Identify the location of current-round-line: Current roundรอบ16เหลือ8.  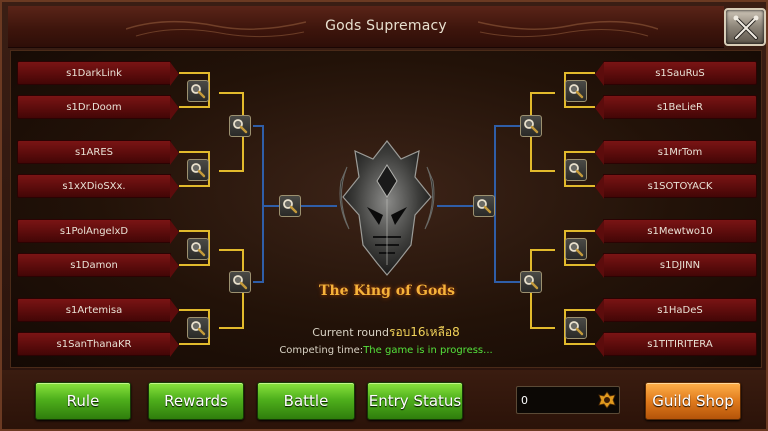
(386, 332).